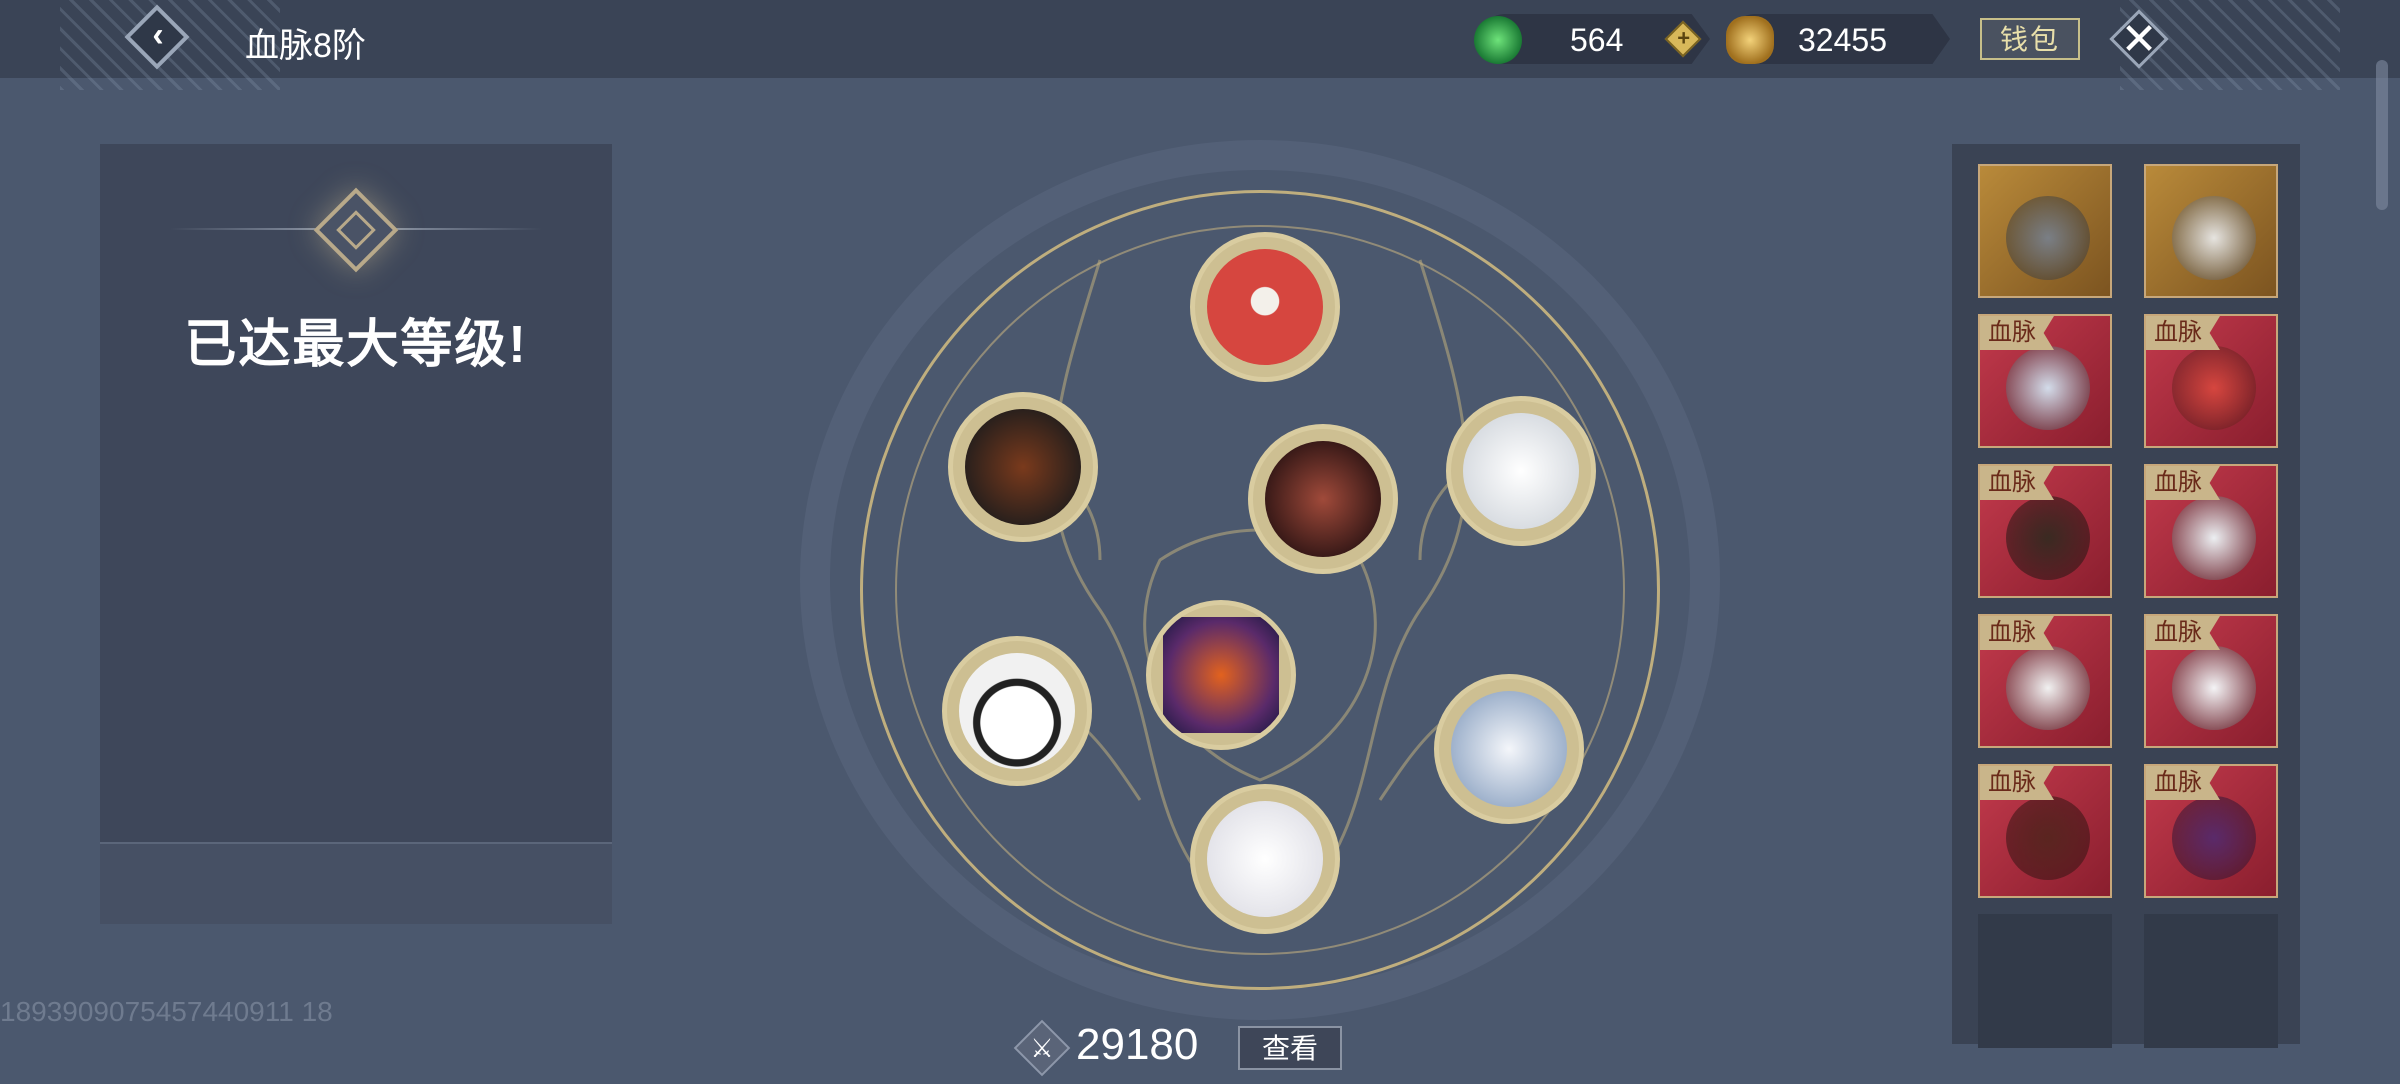 The height and width of the screenshot is (1084, 2400). I want to click on inventory-item-panda: 血脉, so click(2045, 681).